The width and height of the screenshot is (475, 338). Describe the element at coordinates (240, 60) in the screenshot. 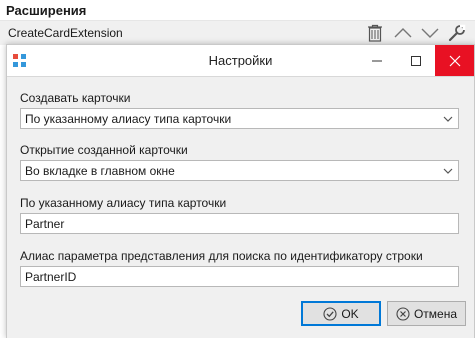

I see `dialog-title-bar: Настройки` at that location.